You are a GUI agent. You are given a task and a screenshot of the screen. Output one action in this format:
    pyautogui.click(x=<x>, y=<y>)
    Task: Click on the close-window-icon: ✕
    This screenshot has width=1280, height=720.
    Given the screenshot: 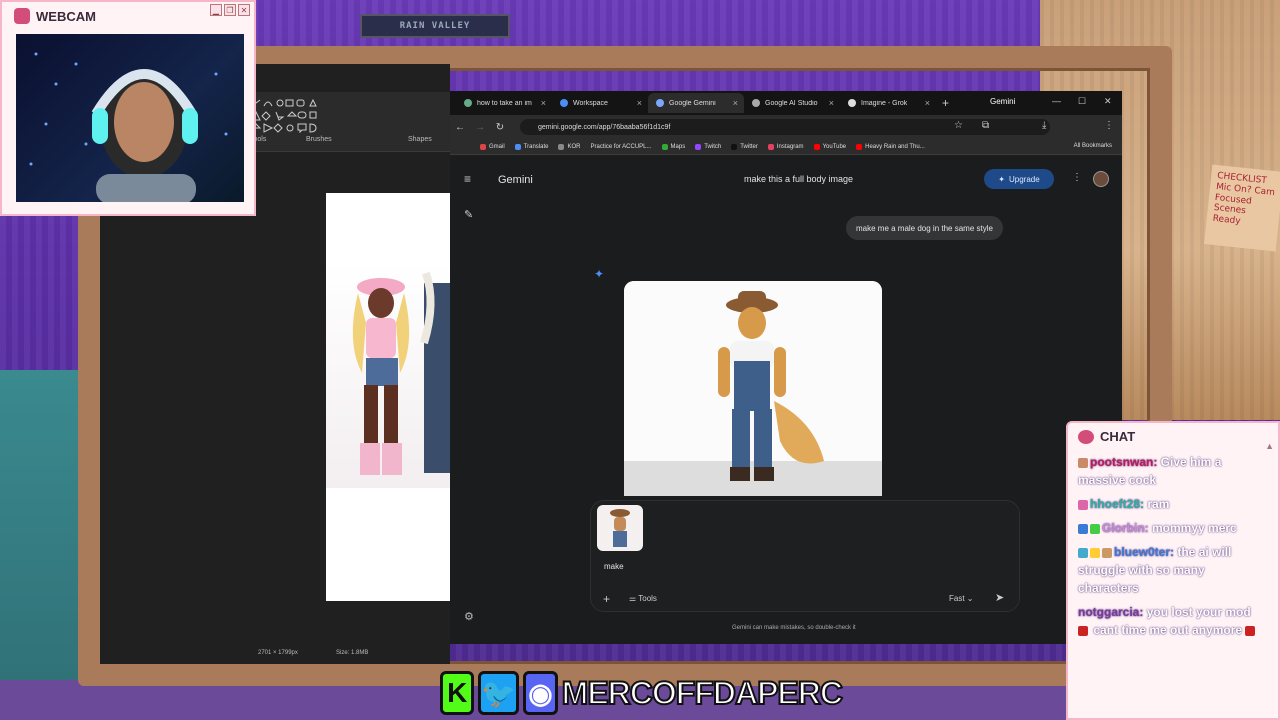 What is the action you would take?
    pyautogui.click(x=1108, y=101)
    